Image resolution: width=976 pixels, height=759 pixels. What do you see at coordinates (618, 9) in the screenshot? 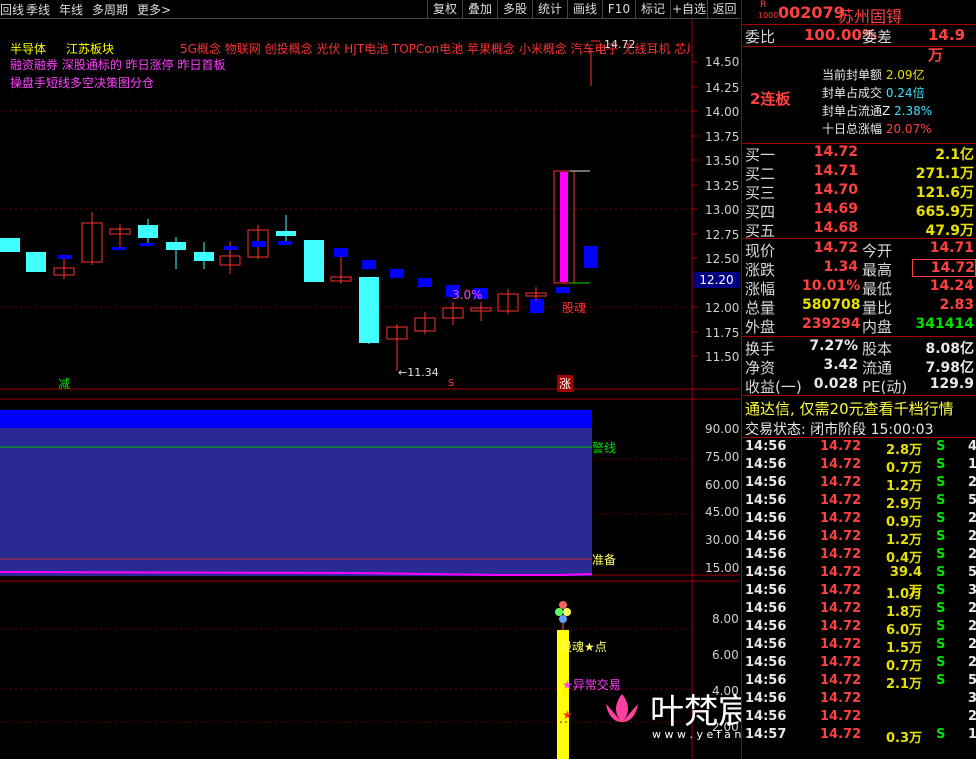
I see `f10-button: F10` at bounding box center [618, 9].